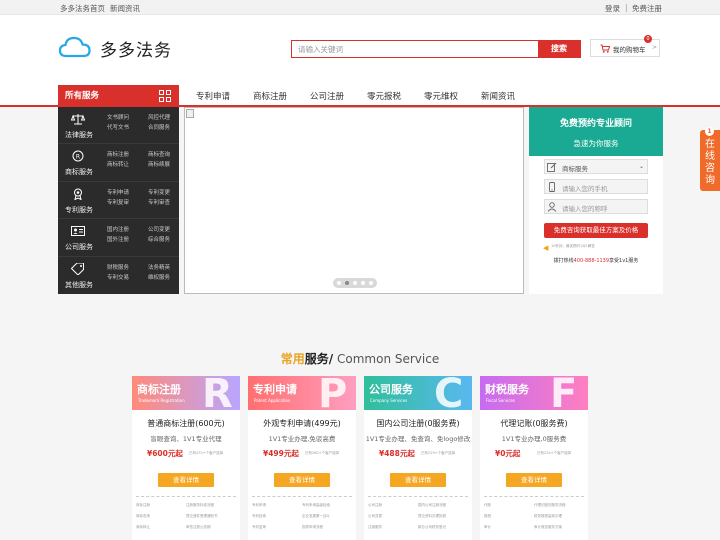 Image resolution: width=720 pixels, height=540 pixels. Describe the element at coordinates (573, 246) in the screenshot. I see `consult-note: 10秒钟，最优顾问1对1解答` at that location.